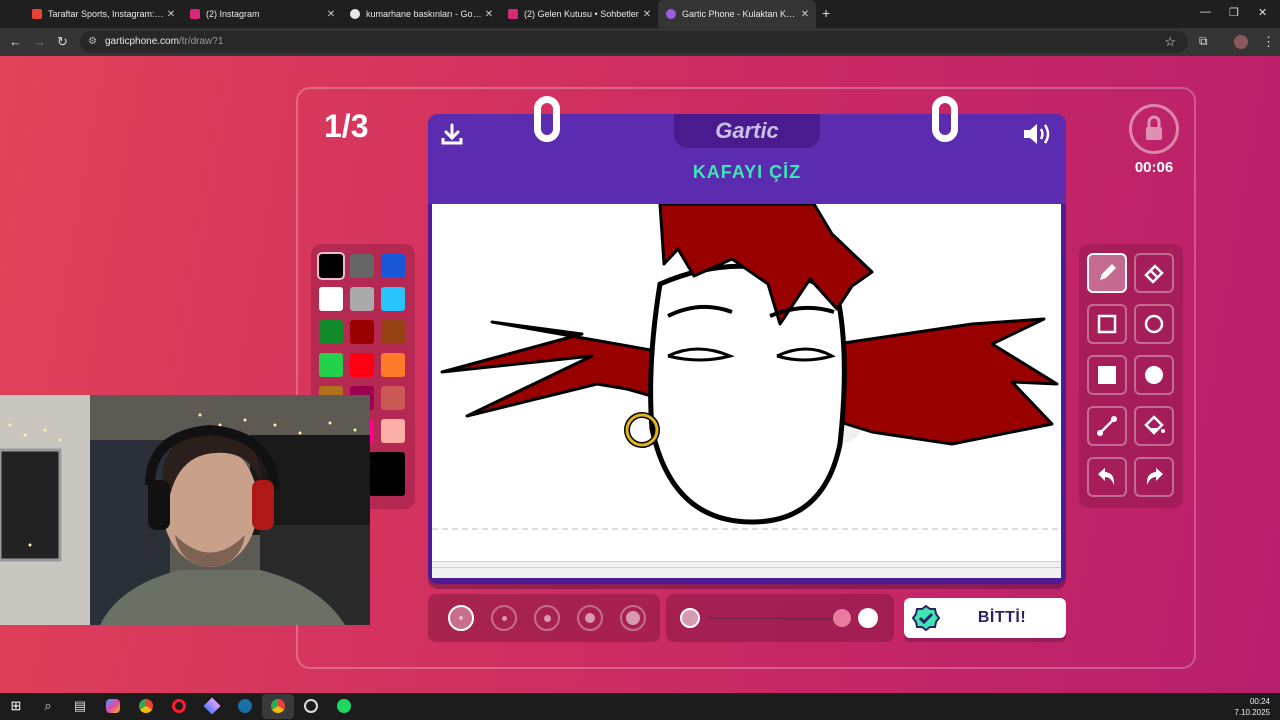 Image resolution: width=1280 pixels, height=720 pixels. I want to click on clock-time: 00:24, so click(1259, 701).